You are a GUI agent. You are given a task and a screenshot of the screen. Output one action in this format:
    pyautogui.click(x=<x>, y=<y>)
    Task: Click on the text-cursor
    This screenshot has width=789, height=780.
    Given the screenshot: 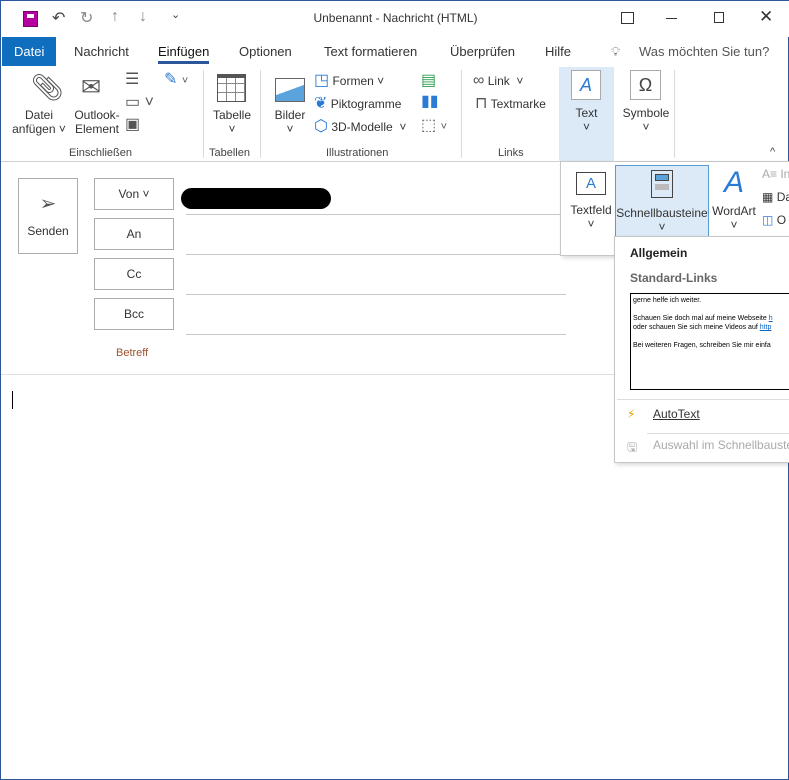 What is the action you would take?
    pyautogui.click(x=12, y=400)
    